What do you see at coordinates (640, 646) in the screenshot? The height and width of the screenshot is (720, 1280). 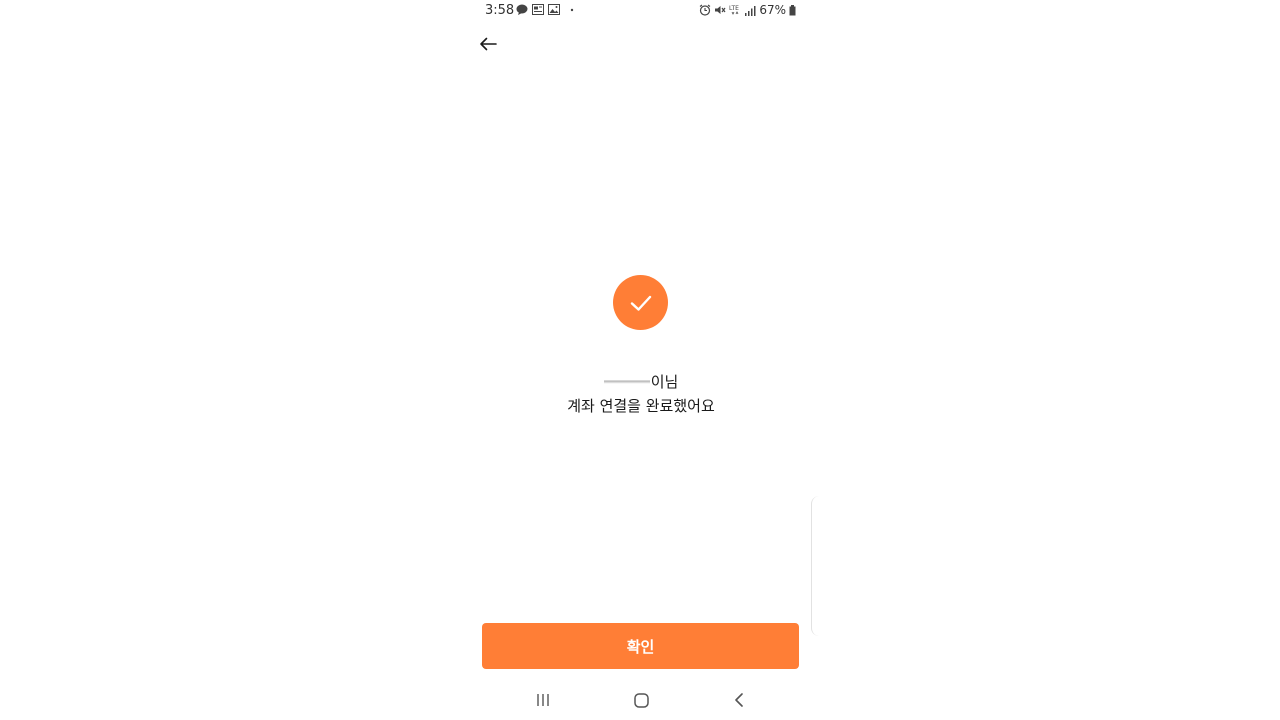 I see `confirm-button: 확인` at bounding box center [640, 646].